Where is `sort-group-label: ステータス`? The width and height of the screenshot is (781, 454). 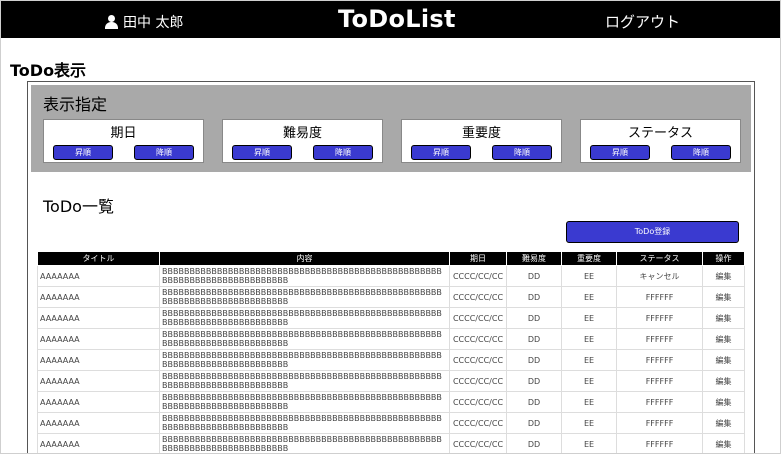 sort-group-label: ステータス is located at coordinates (660, 133).